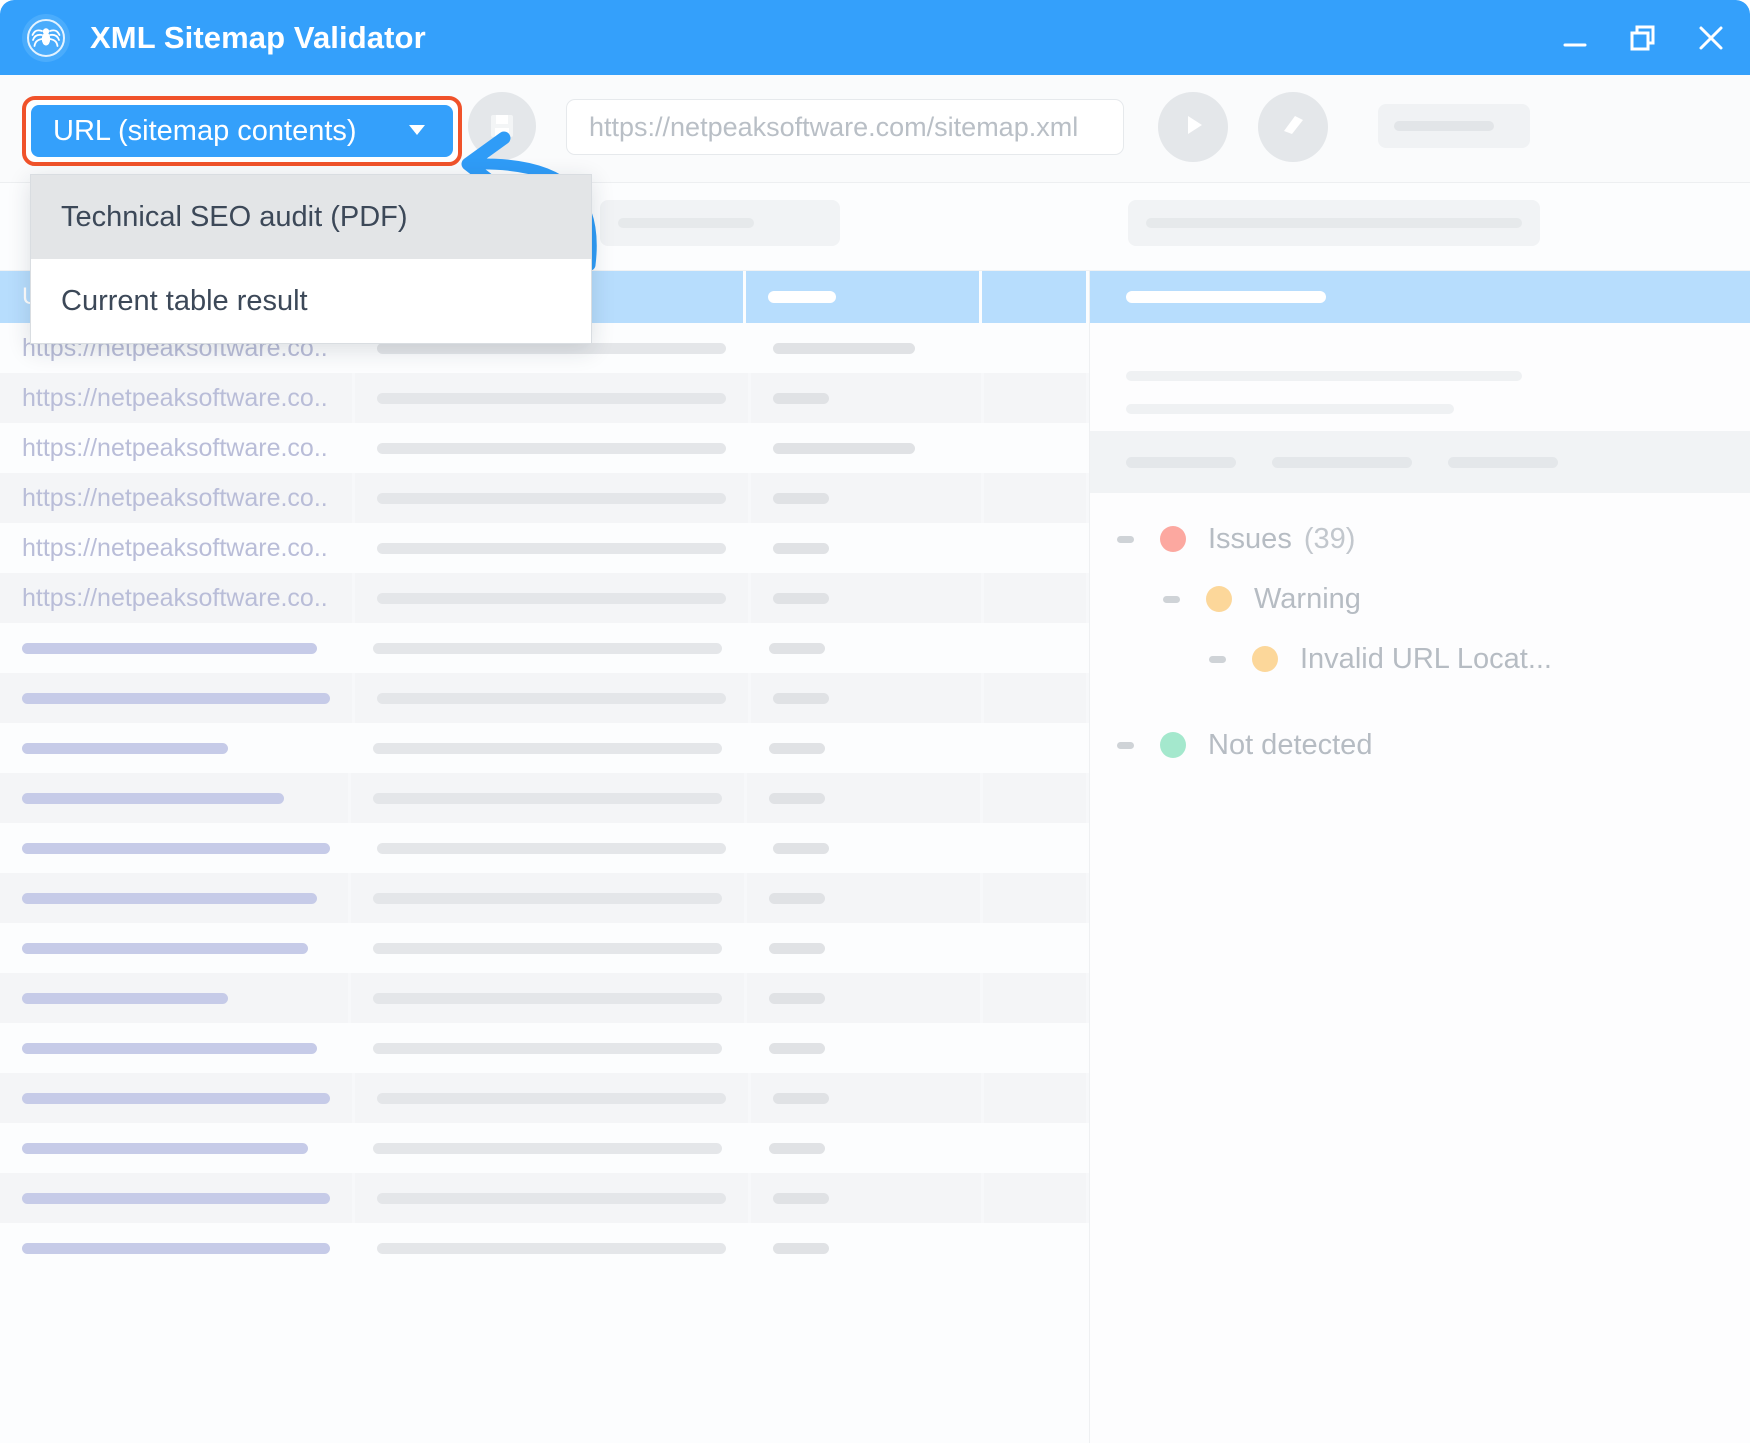  I want to click on restore-window-icon, so click(1643, 38).